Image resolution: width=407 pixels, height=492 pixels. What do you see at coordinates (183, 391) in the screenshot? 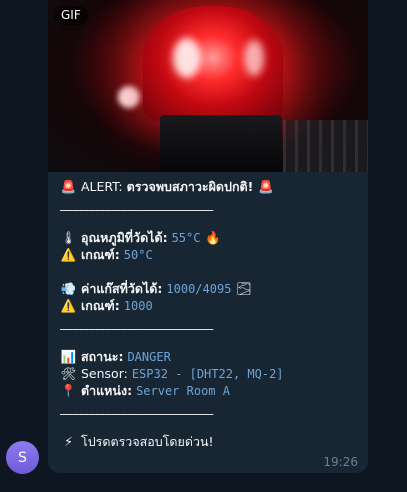
I see `location-value: Server Room A` at bounding box center [183, 391].